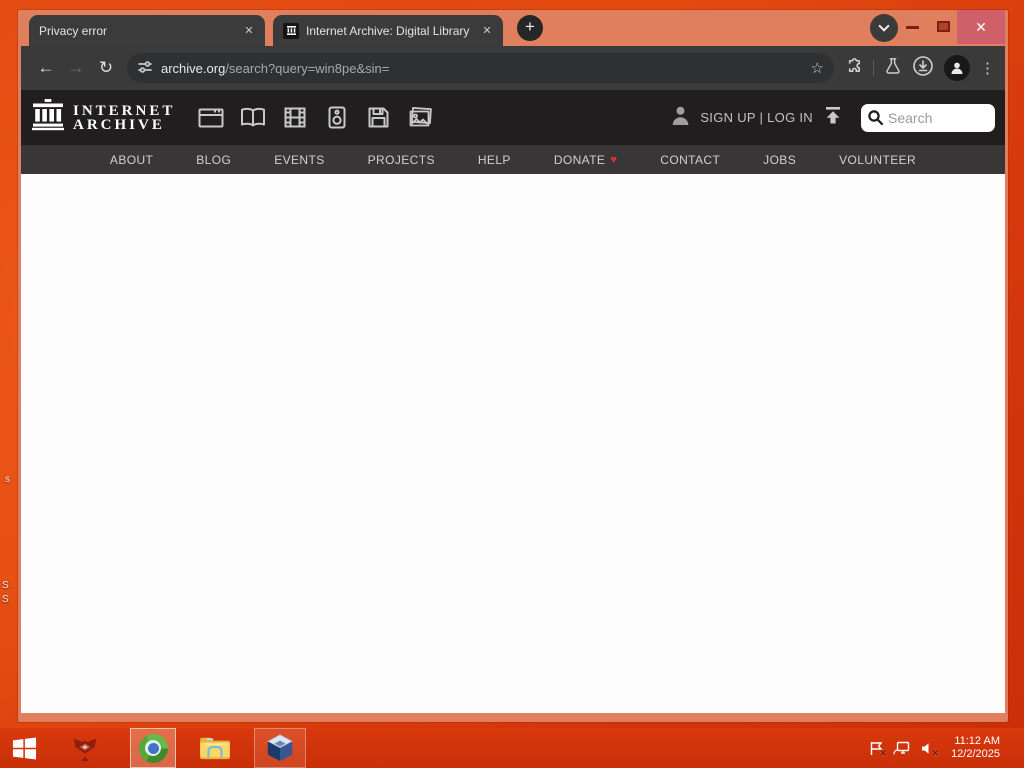  I want to click on person-icon, so click(680, 118).